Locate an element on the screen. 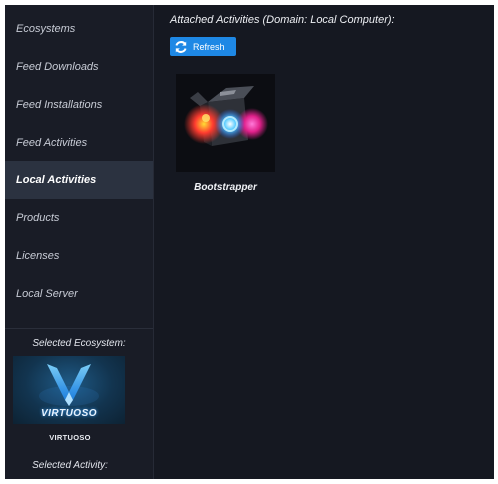  refresh-button: Refresh is located at coordinates (203, 46).